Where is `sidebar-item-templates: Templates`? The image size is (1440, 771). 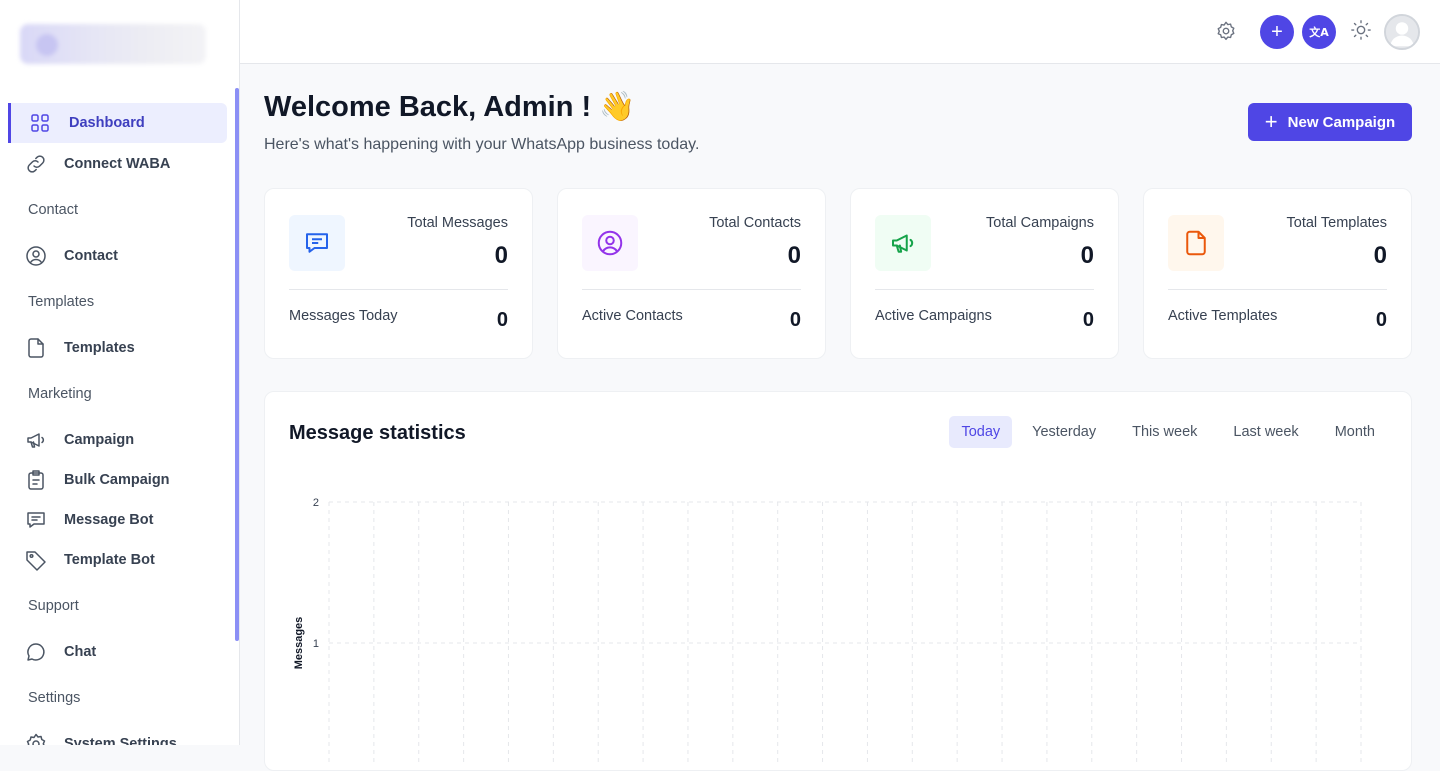
sidebar-item-templates: Templates is located at coordinates (117, 348).